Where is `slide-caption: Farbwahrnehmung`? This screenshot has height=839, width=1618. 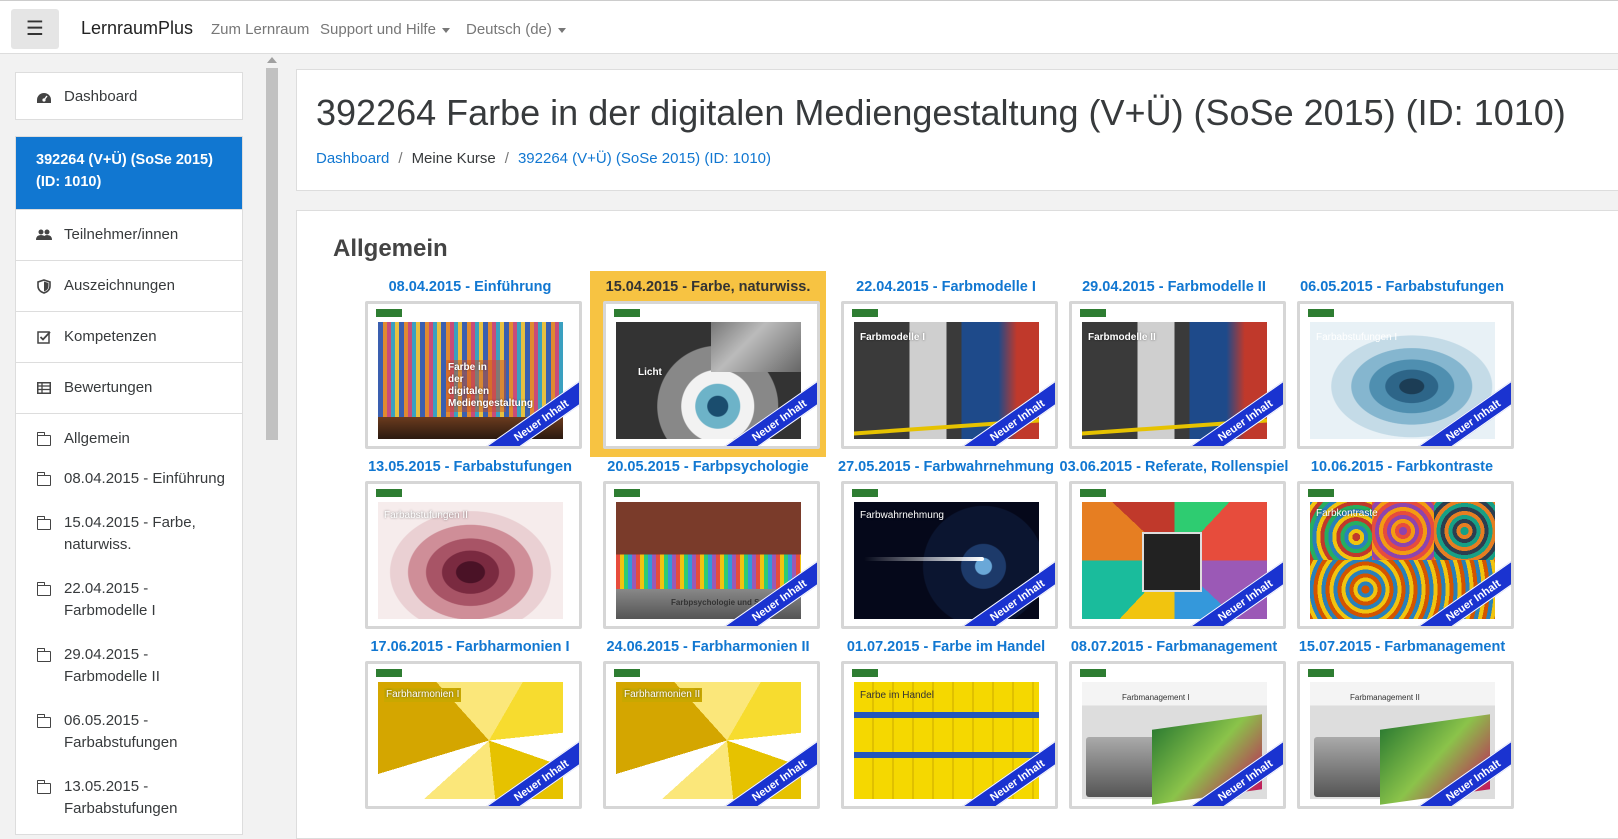 slide-caption: Farbwahrnehmung is located at coordinates (902, 515).